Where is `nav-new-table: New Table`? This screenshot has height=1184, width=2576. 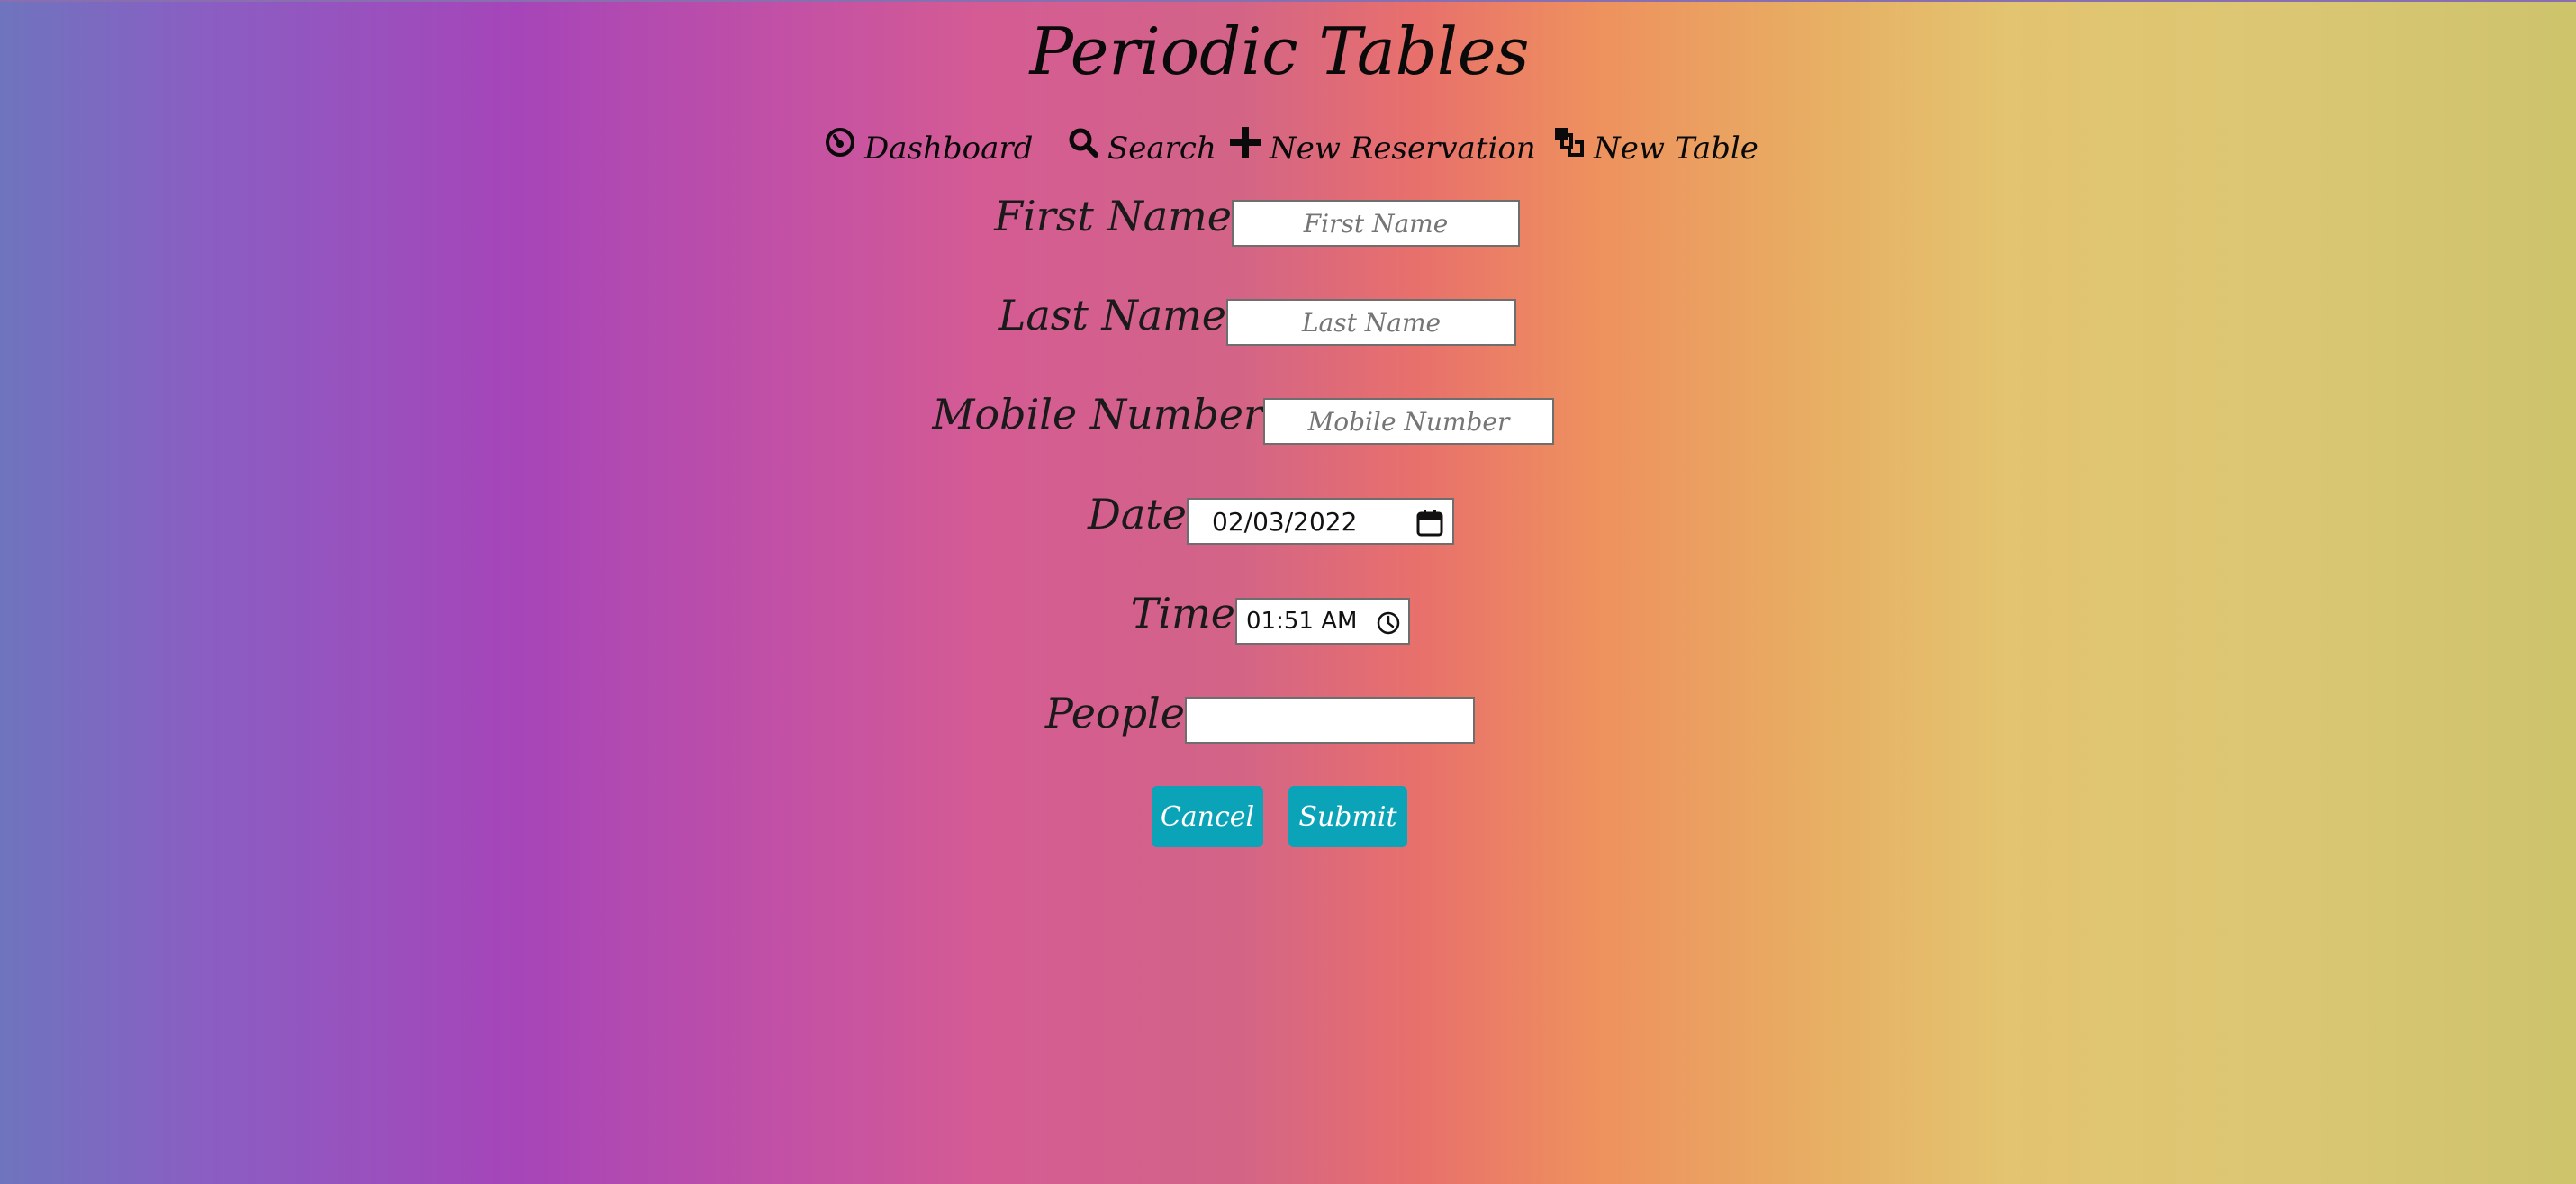
nav-new-table: New Table is located at coordinates (1656, 148).